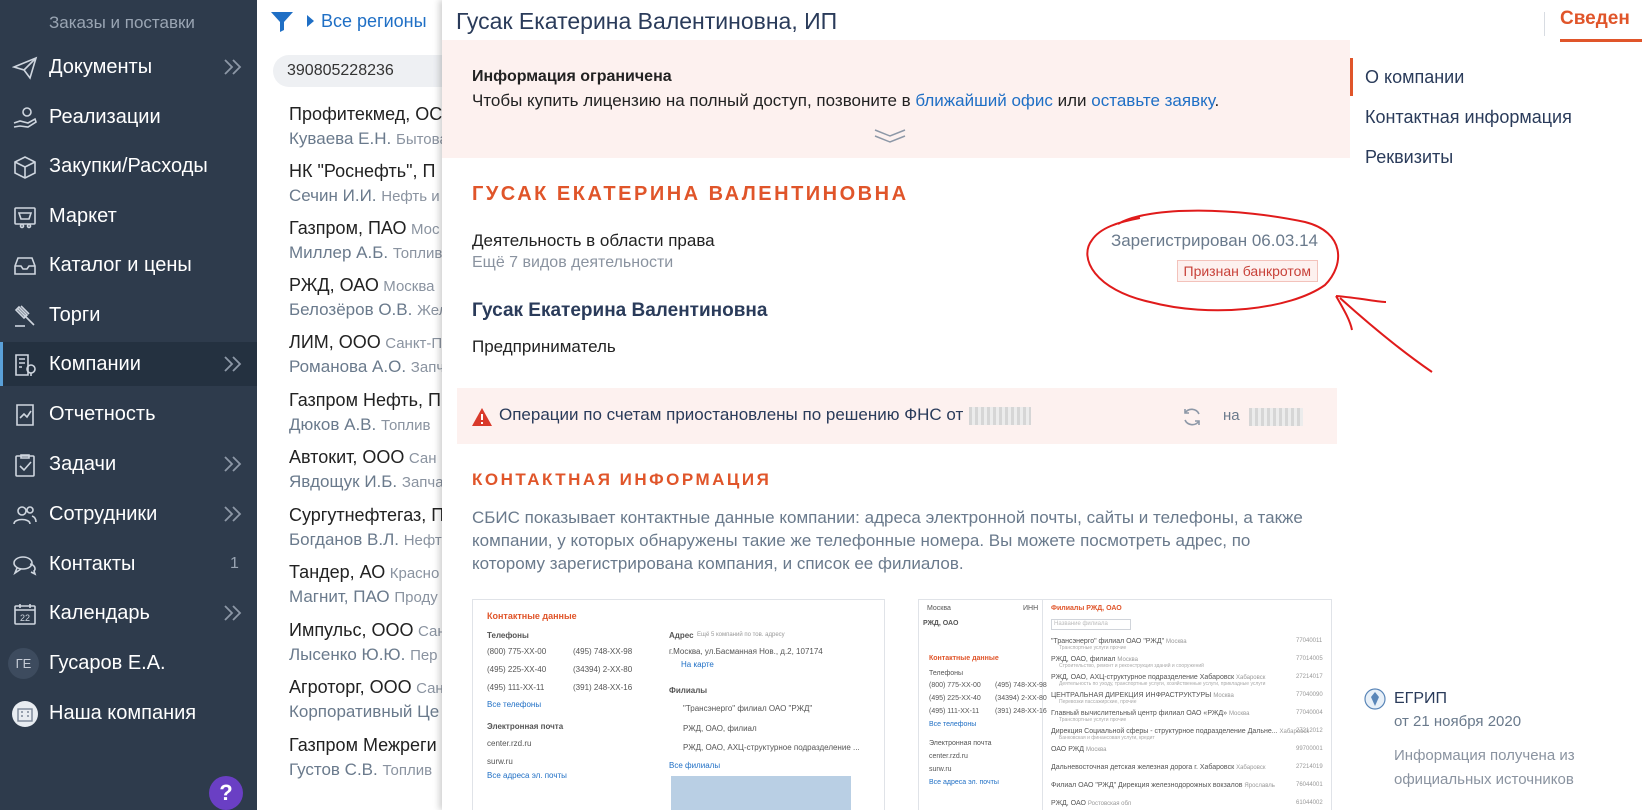 This screenshot has height=810, width=1642. What do you see at coordinates (430, 631) in the screenshot?
I see `company-region: Сан` at bounding box center [430, 631].